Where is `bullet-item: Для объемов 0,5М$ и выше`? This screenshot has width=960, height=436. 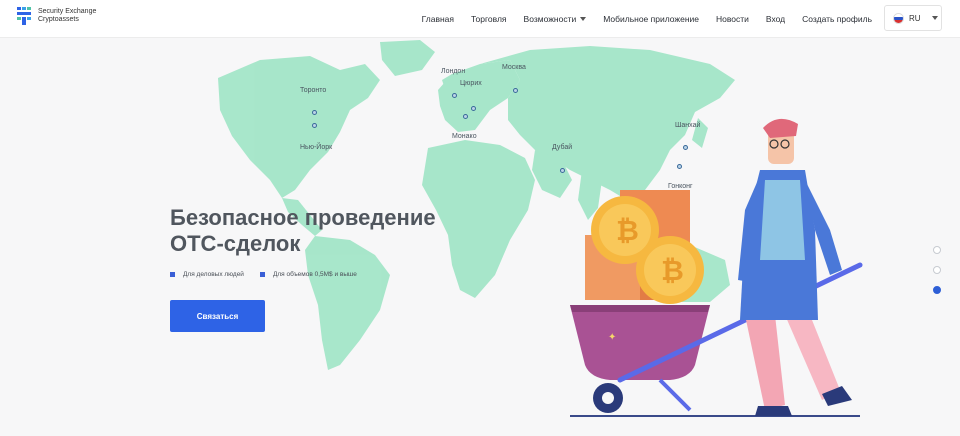 bullet-item: Для объемов 0,5М$ и выше is located at coordinates (308, 274).